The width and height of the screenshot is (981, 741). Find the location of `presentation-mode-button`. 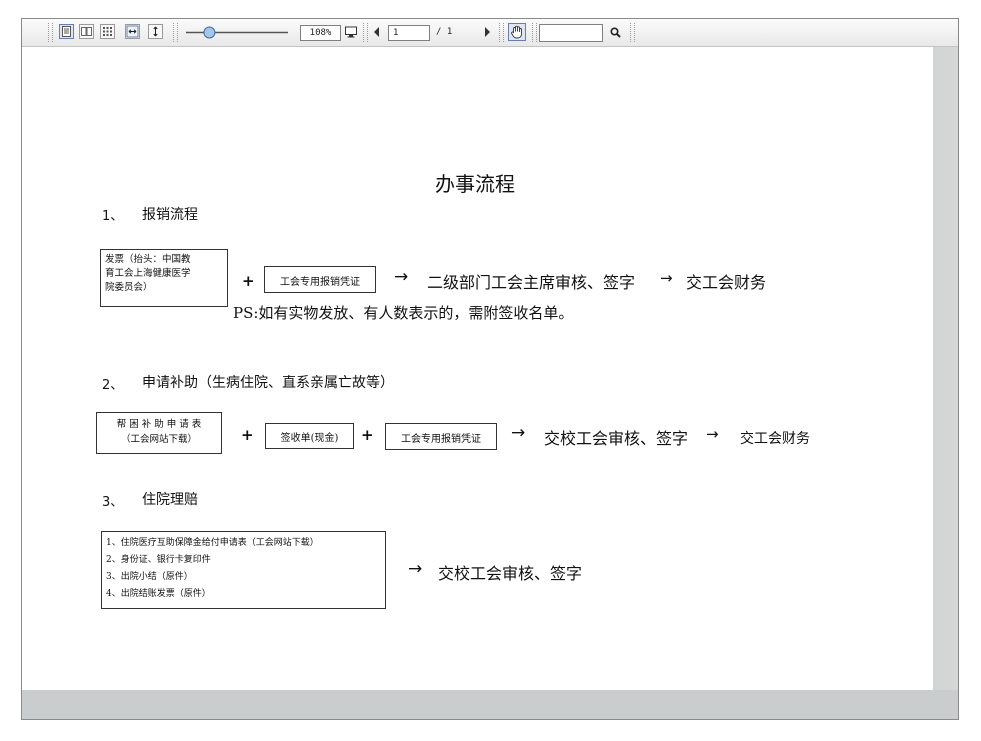

presentation-mode-button is located at coordinates (351, 32).